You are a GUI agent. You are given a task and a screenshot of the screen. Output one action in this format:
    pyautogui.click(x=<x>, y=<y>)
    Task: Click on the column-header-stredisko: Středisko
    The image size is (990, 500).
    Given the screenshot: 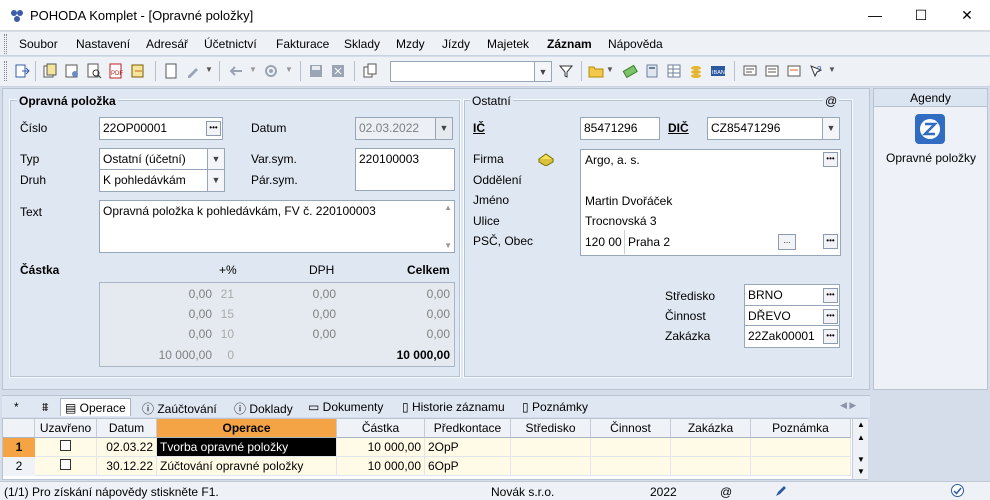 What is the action you would take?
    pyautogui.click(x=551, y=428)
    